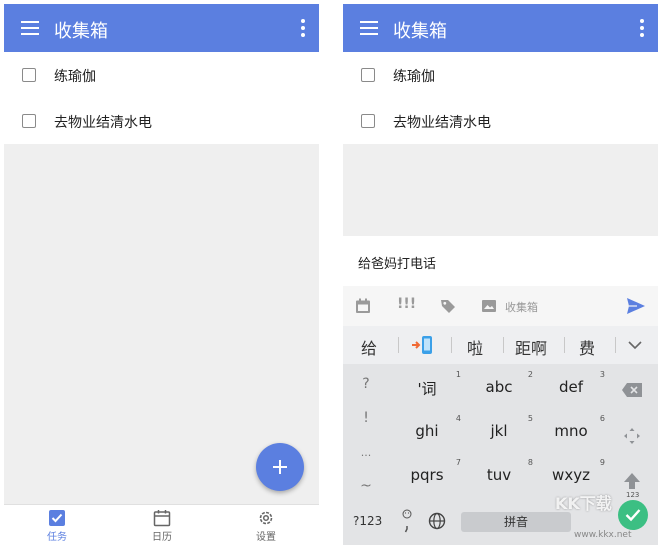  Describe the element at coordinates (427, 388) in the screenshot. I see `key-1: '词 1` at that location.